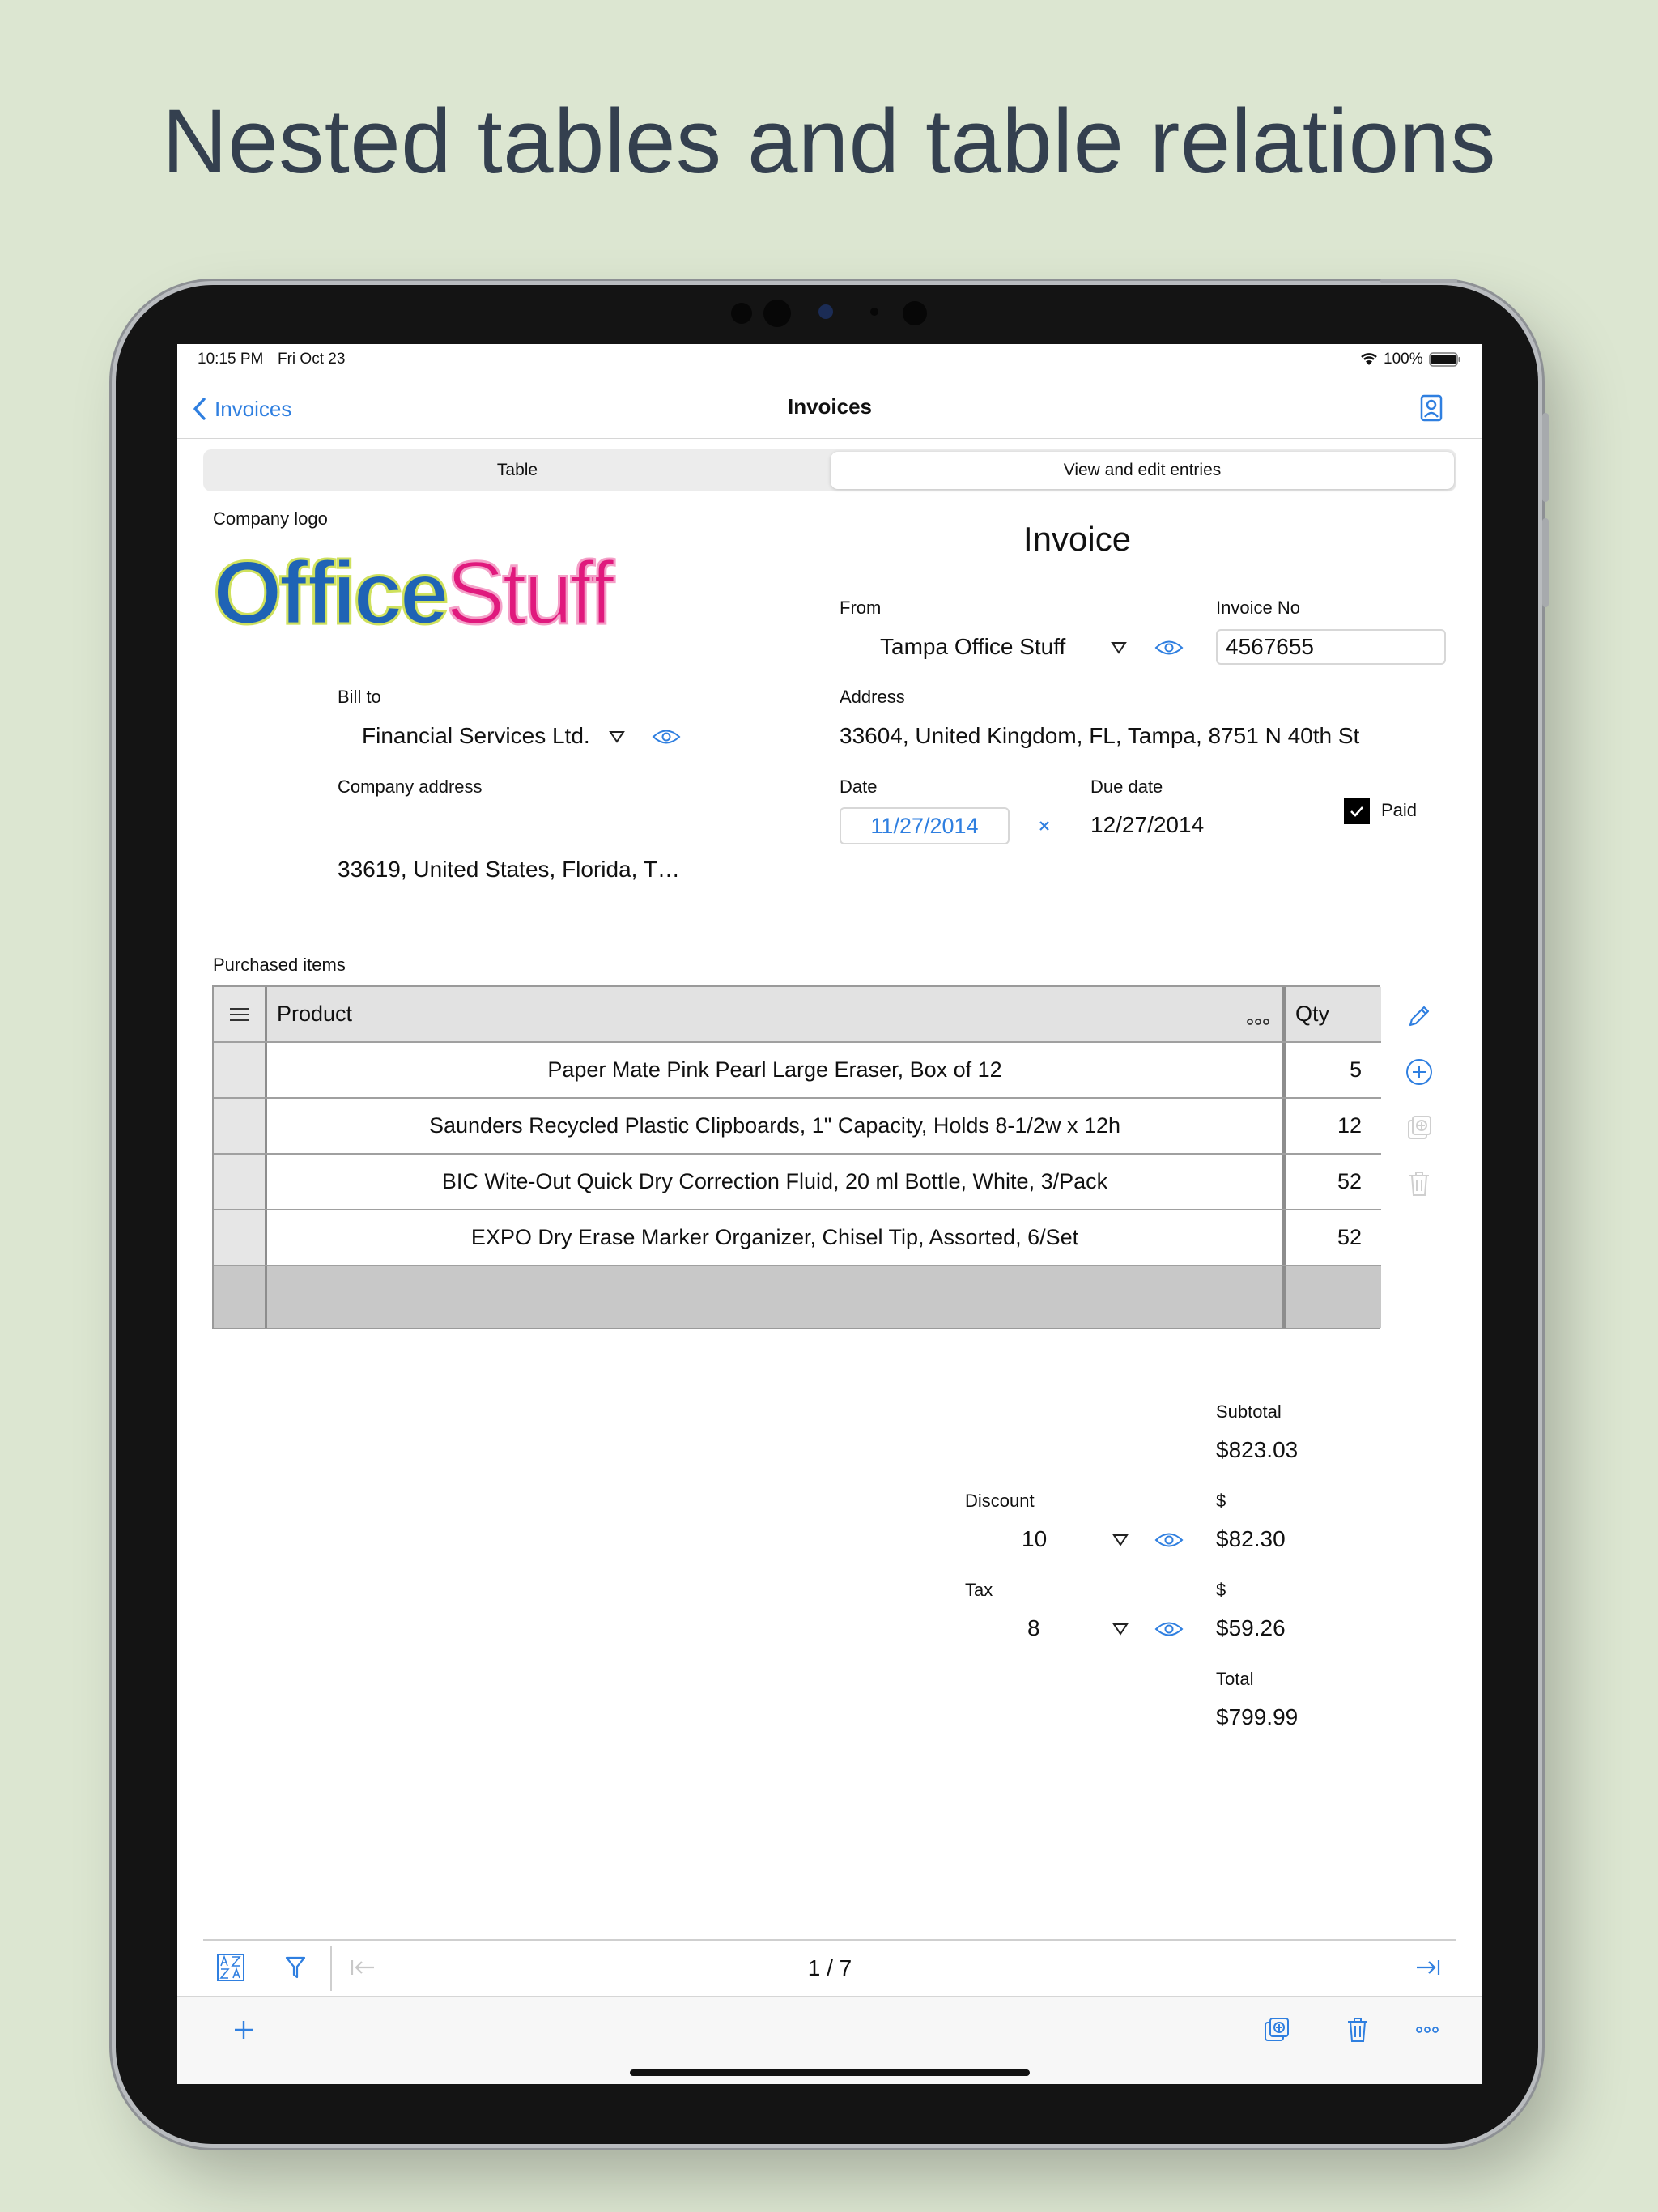 The width and height of the screenshot is (1658, 2212). Describe the element at coordinates (1445, 362) in the screenshot. I see `battery-icon` at that location.